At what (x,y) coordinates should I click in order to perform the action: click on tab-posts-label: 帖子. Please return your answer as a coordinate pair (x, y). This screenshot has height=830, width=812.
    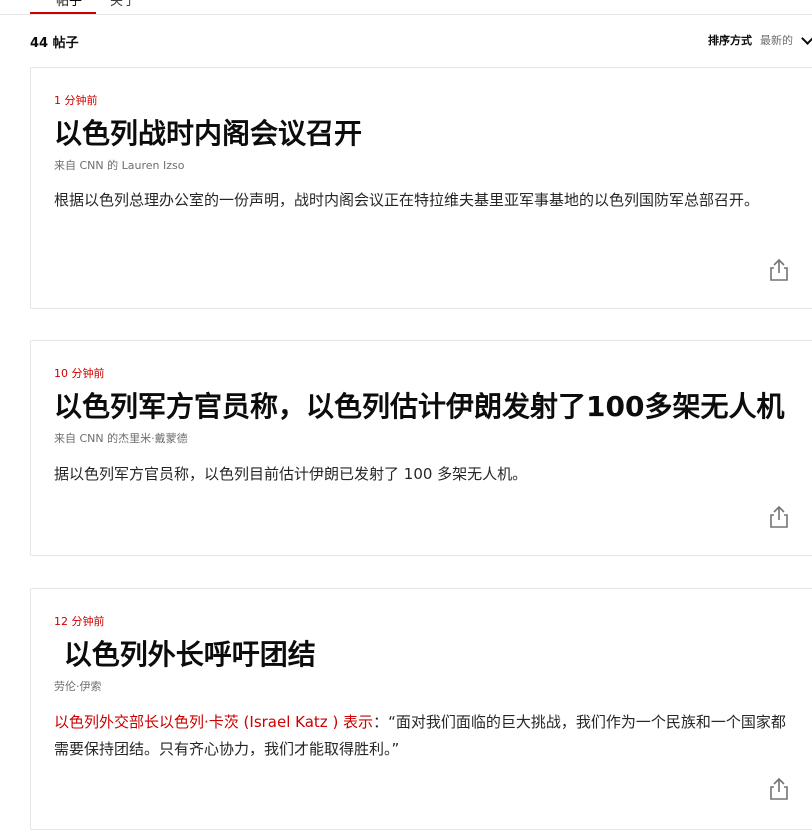
    Looking at the image, I should click on (69, 4).